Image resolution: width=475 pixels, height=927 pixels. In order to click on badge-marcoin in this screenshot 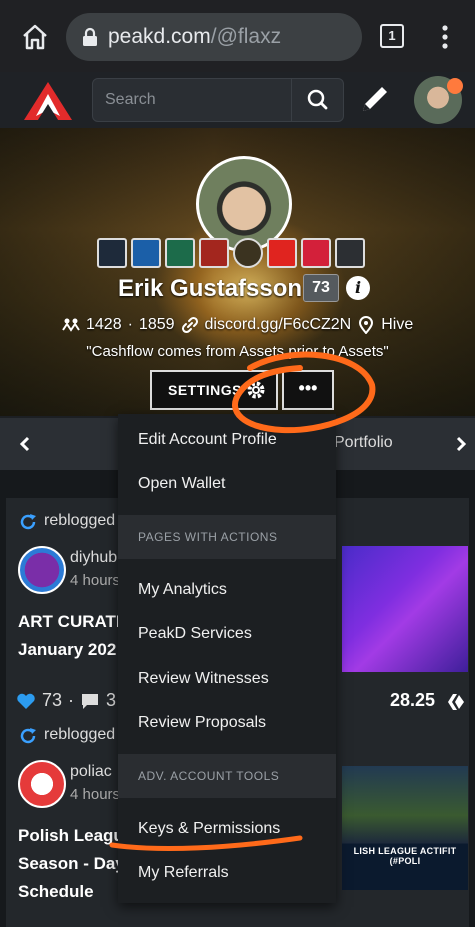, I will do `click(248, 253)`.